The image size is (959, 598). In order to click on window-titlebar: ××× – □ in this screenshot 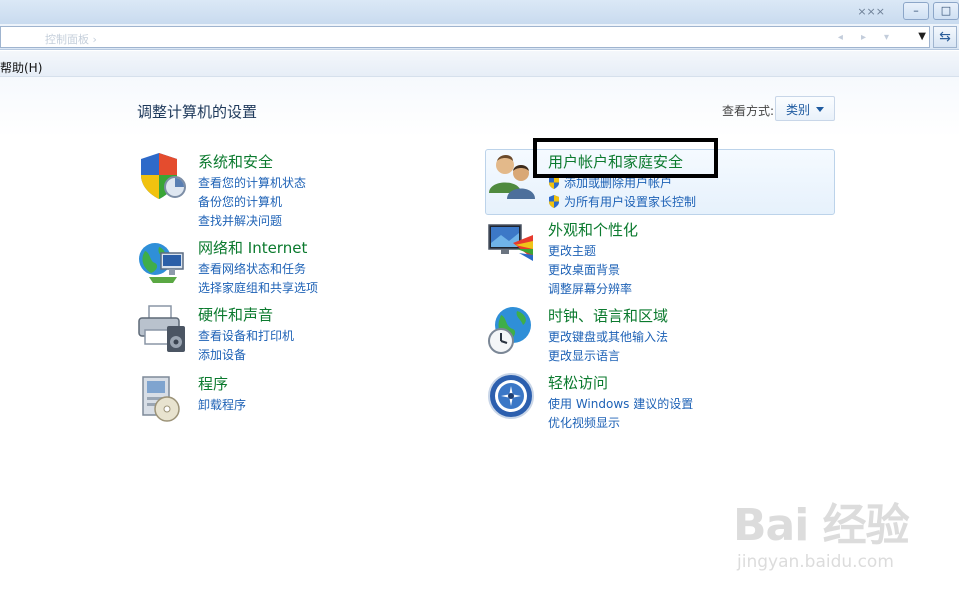, I will do `click(479, 12)`.